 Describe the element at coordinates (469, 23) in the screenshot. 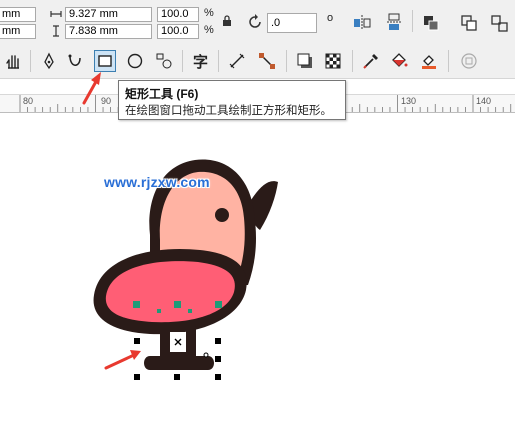

I see `combine-icon` at that location.